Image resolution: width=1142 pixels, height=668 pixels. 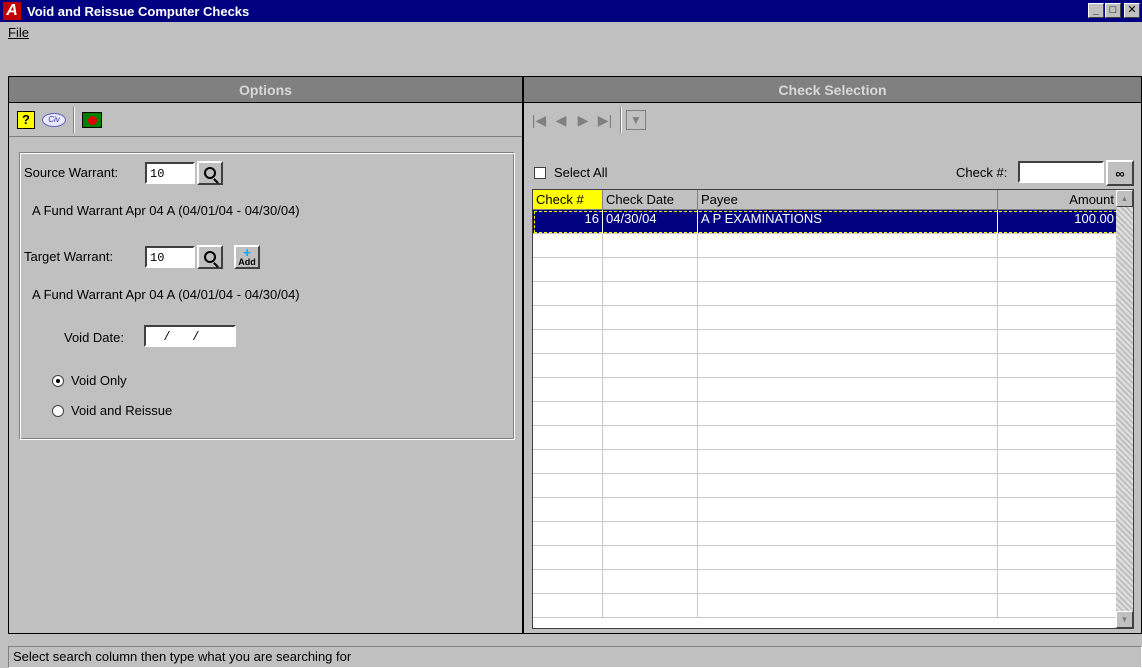 I want to click on check-number-label: Check #:, so click(x=982, y=172).